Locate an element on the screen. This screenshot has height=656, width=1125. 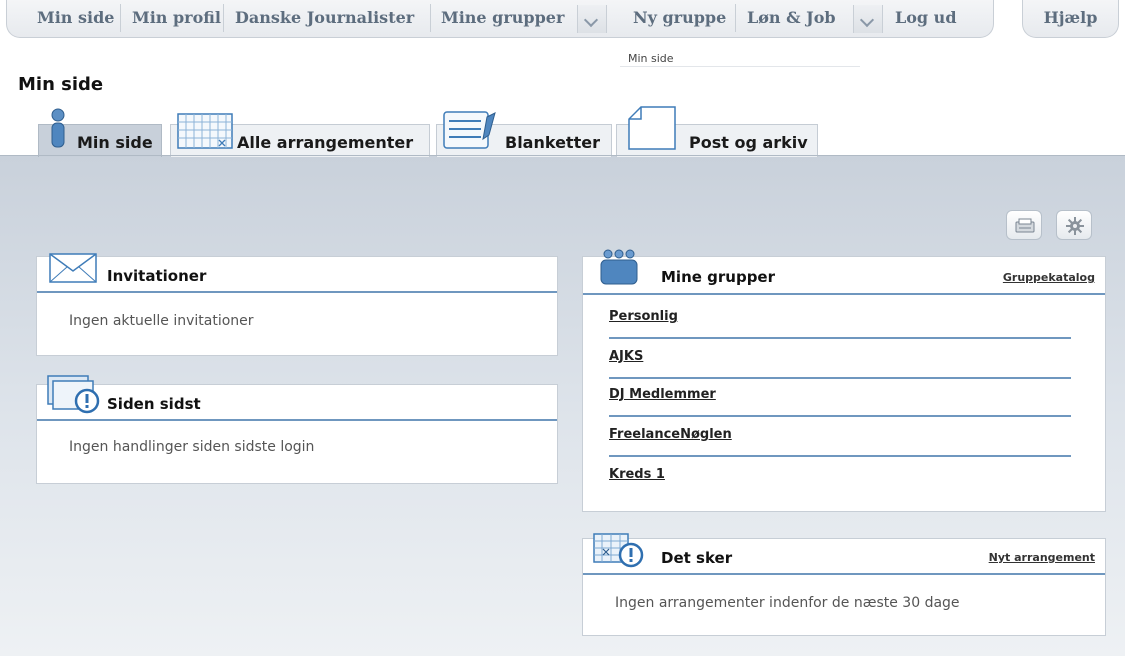
invitations-empty-text: Ingen aktuelle invitationer is located at coordinates (161, 321).